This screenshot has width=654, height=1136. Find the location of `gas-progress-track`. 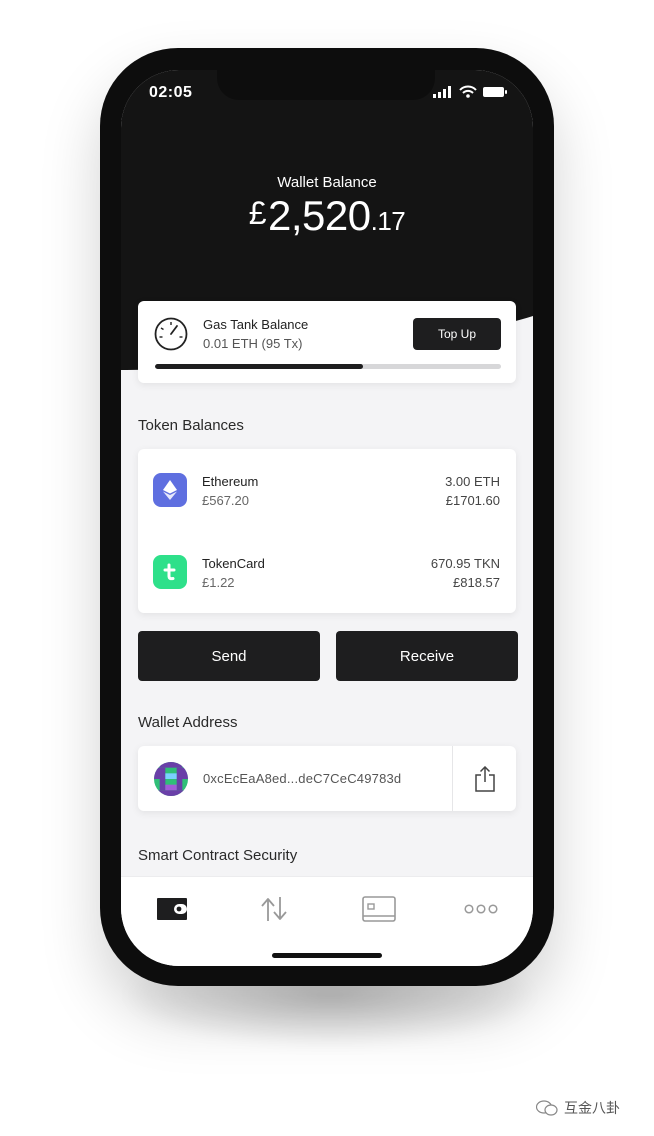

gas-progress-track is located at coordinates (328, 366).